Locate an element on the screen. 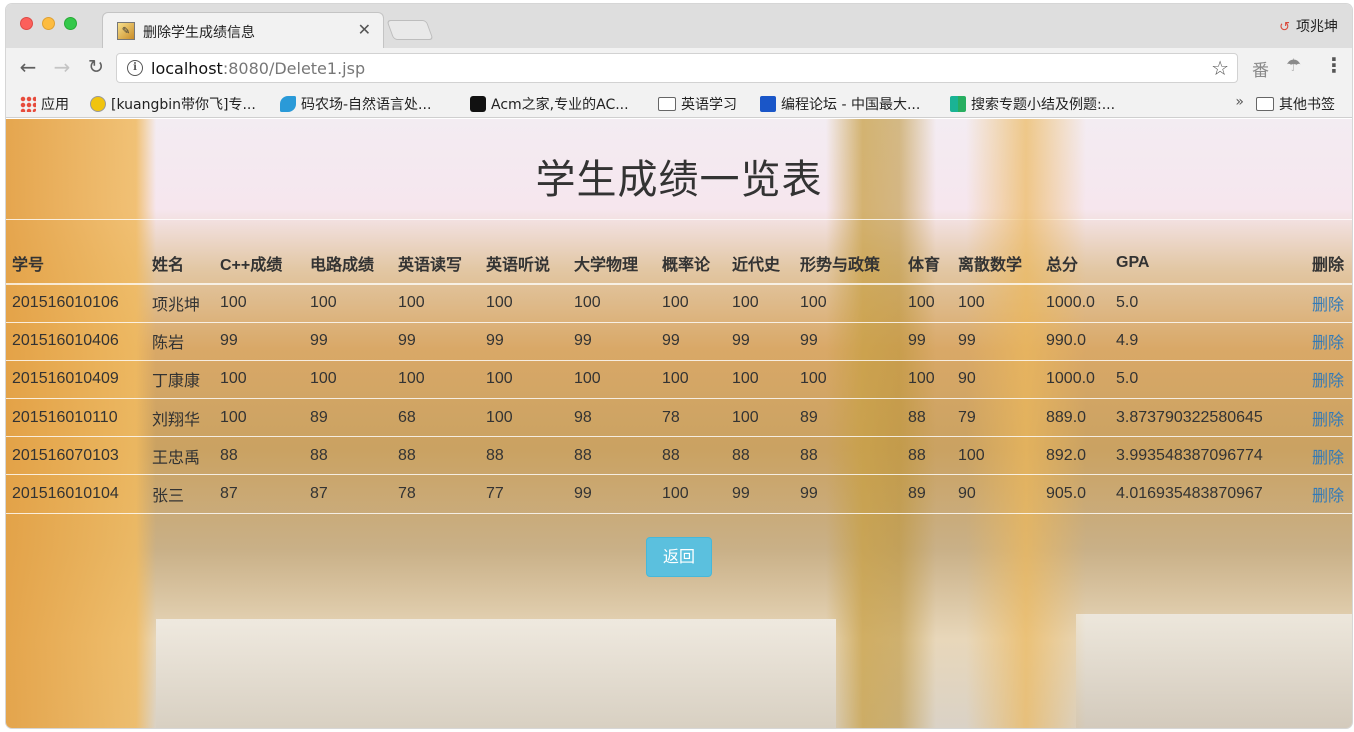 The image size is (1354, 732). url-host: localhost is located at coordinates (187, 68).